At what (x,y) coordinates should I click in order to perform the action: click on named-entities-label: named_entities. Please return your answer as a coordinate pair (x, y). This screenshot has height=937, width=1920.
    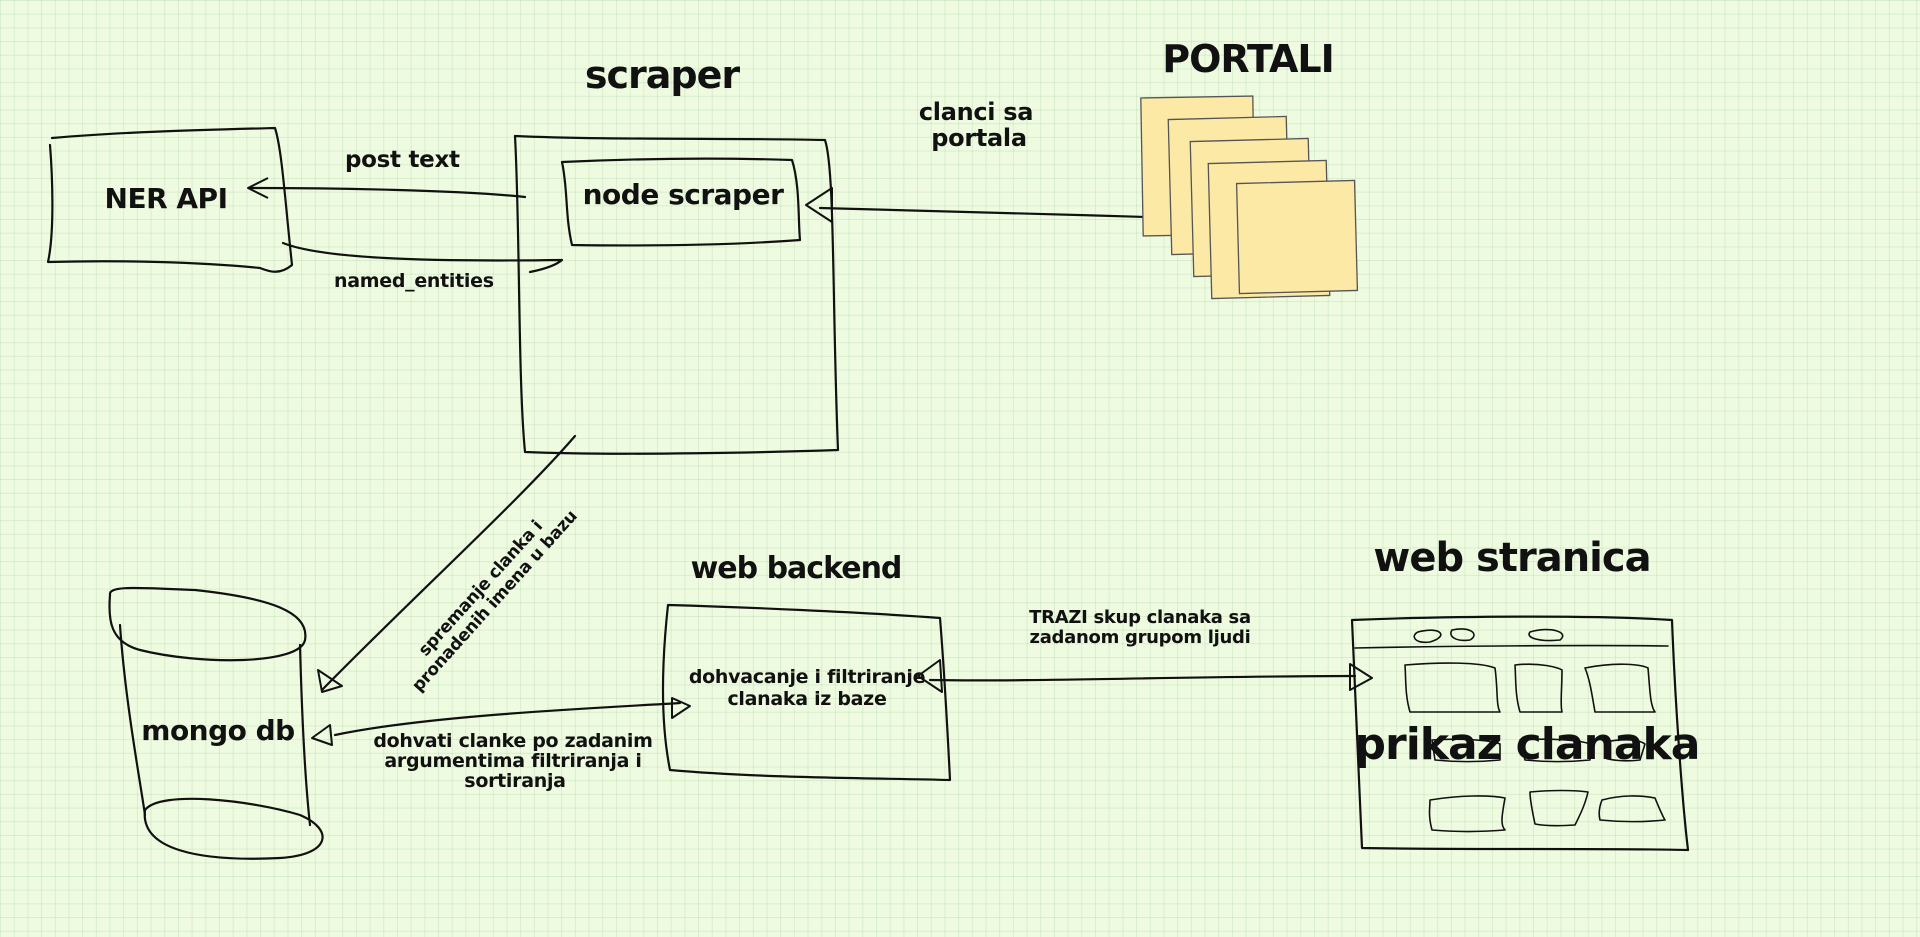
    Looking at the image, I should click on (414, 281).